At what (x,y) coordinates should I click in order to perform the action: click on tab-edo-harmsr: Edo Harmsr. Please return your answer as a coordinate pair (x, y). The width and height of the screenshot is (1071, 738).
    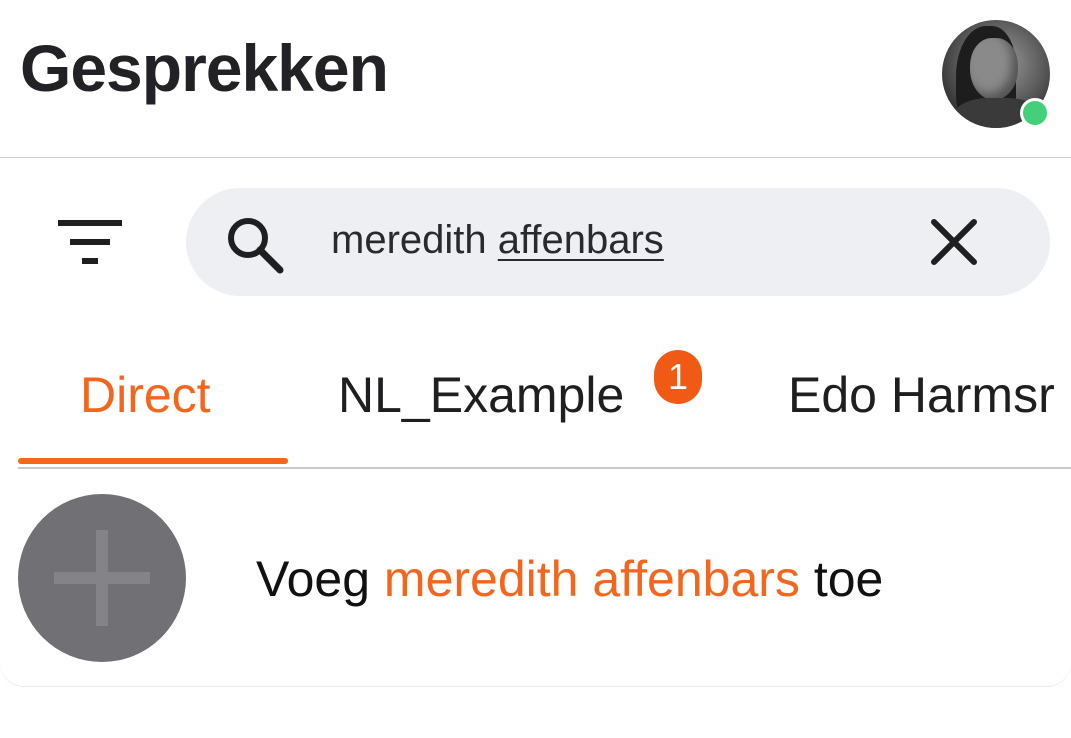
    Looking at the image, I should click on (921, 395).